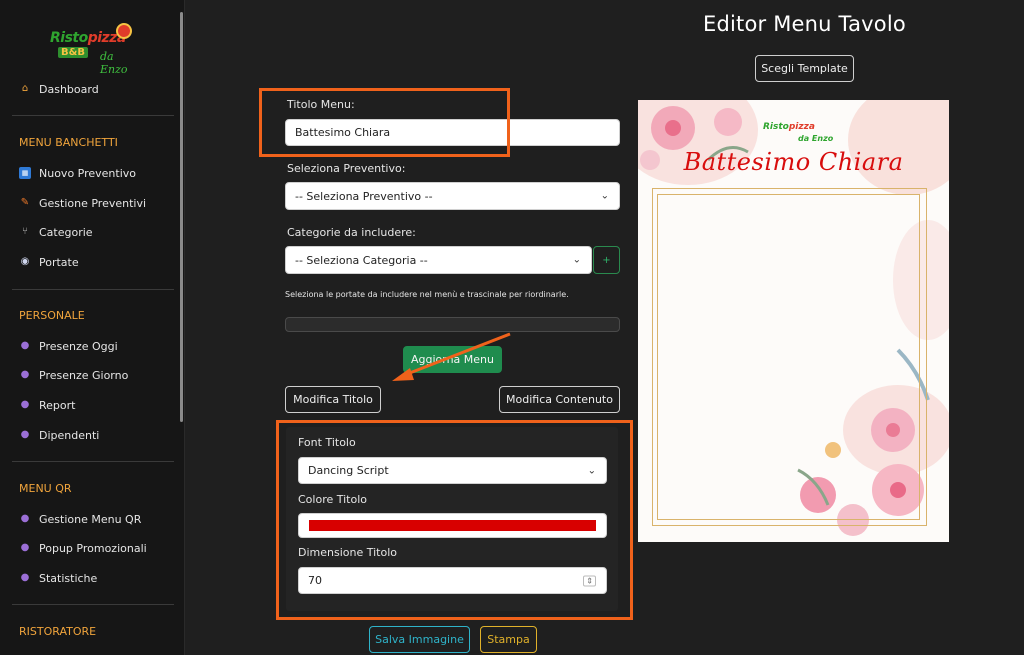 Image resolution: width=1024 pixels, height=655 pixels. I want to click on sidebar-item-label: Report, so click(57, 405).